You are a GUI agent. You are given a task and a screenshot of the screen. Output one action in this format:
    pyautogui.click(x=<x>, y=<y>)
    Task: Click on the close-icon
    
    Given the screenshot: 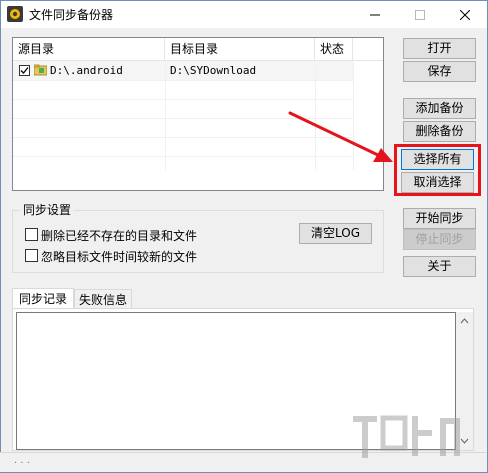 What is the action you would take?
    pyautogui.click(x=464, y=14)
    